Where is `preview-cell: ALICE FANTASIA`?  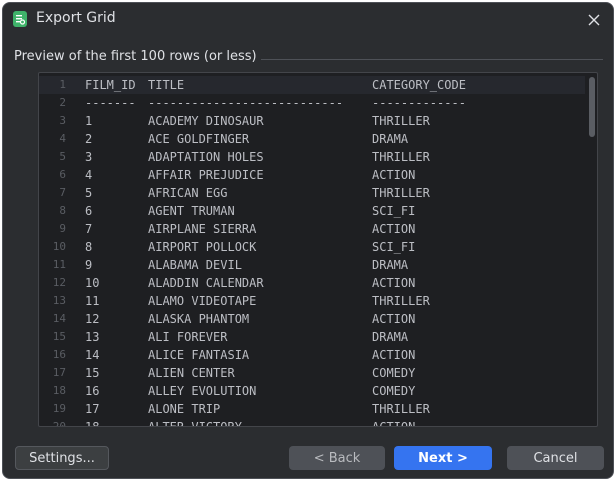 preview-cell: ALICE FANTASIA is located at coordinates (199, 355).